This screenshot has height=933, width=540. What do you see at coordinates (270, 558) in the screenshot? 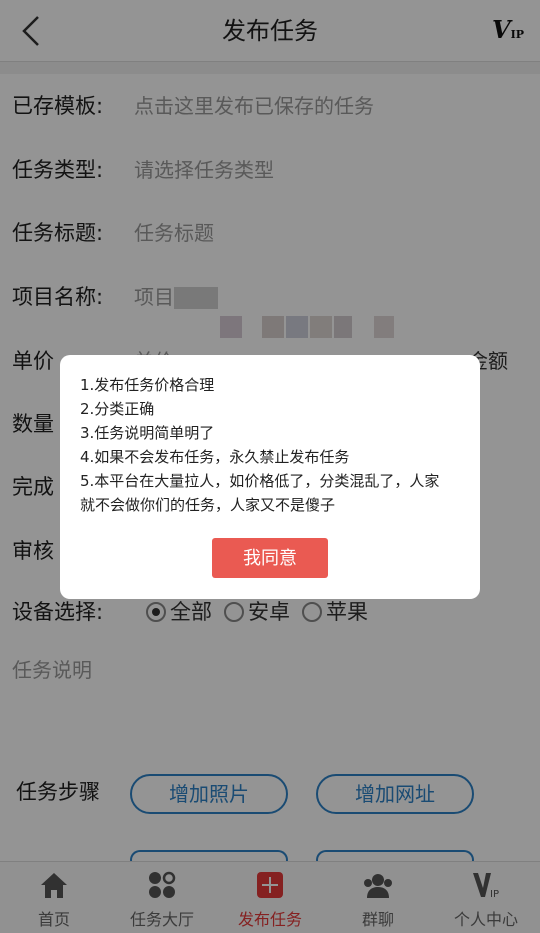
I see `agree-button: 我同意` at bounding box center [270, 558].